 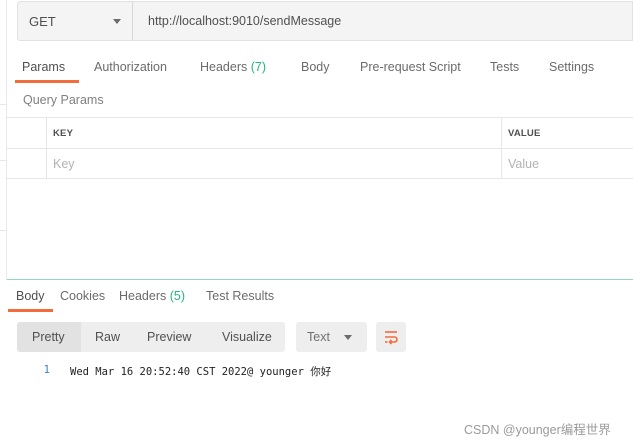 I want to click on response-tabs: Body Cookies Headers (5) Test Results, so click(x=316, y=300).